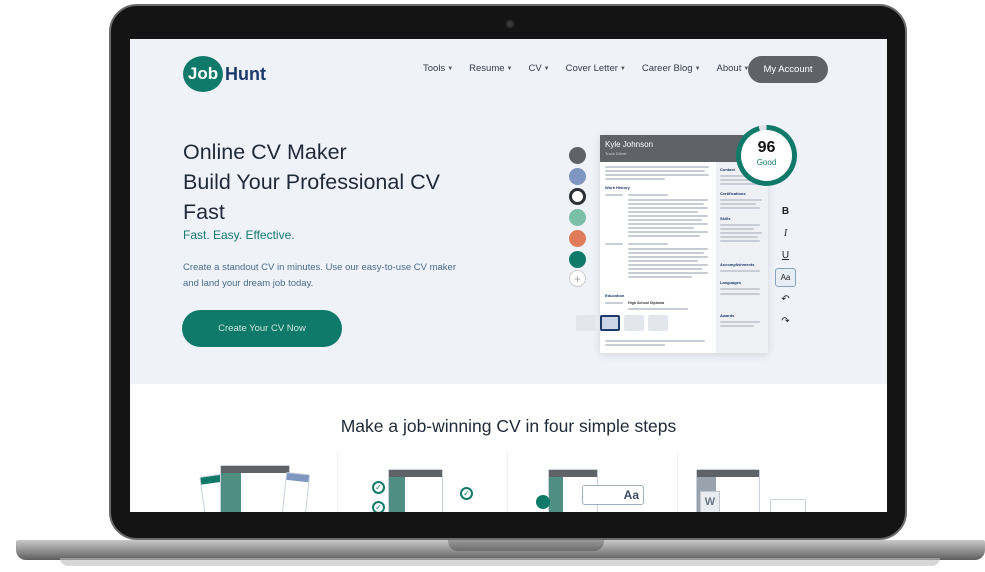  What do you see at coordinates (785, 233) in the screenshot?
I see `italic-icon: I` at bounding box center [785, 233].